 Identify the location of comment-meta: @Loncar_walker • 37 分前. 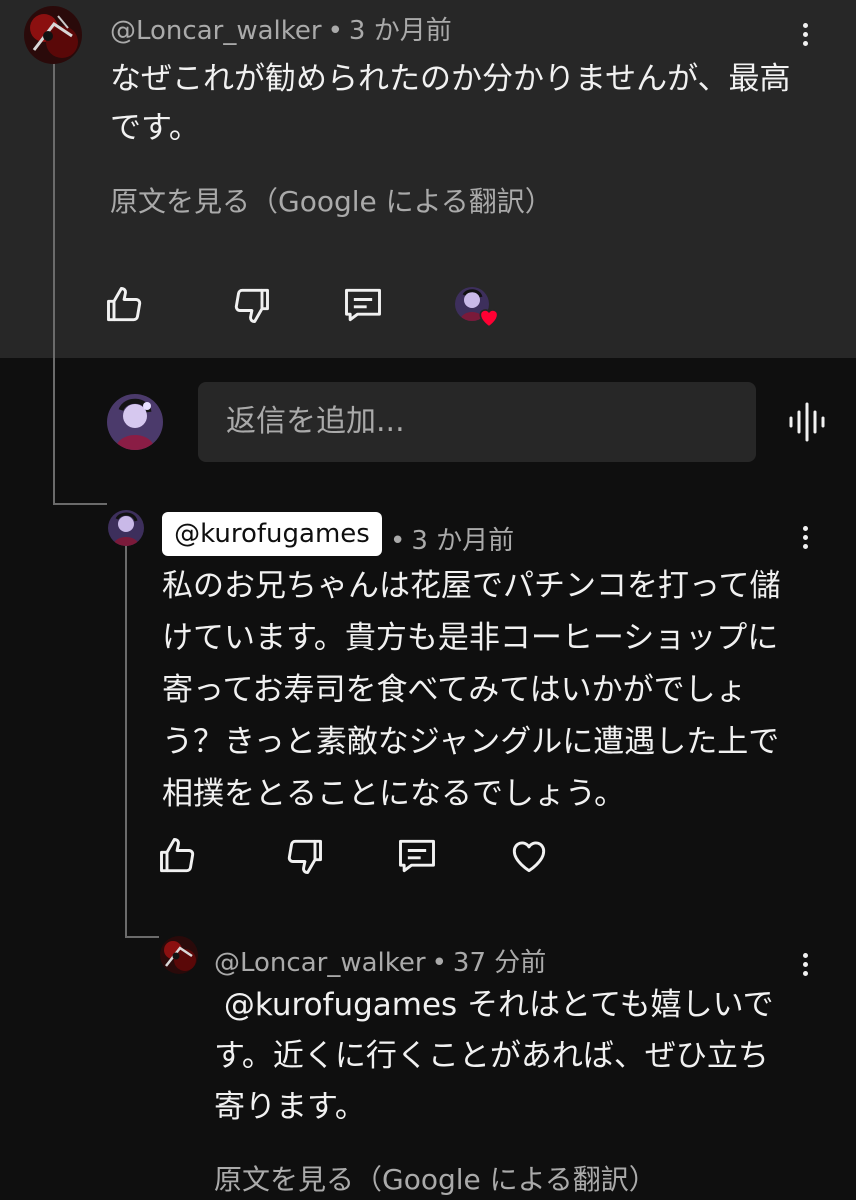
(380, 960).